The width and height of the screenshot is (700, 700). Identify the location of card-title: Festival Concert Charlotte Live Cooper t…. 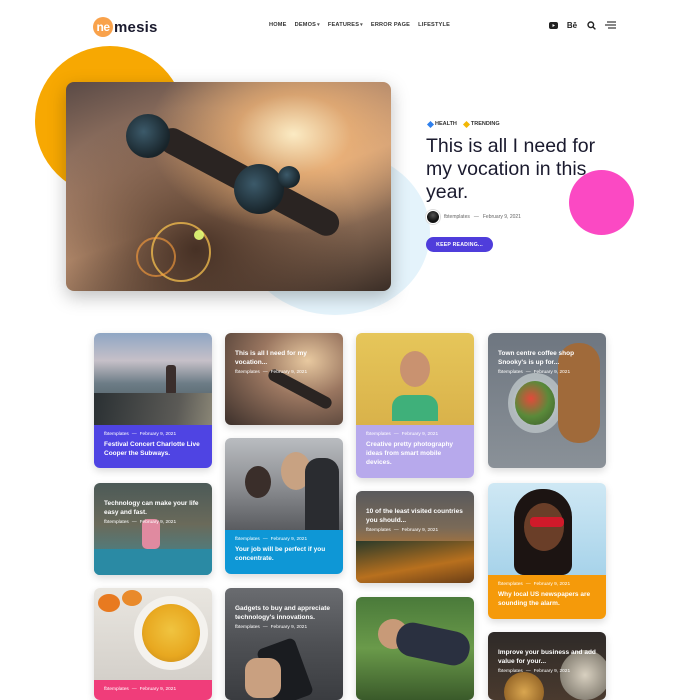
(153, 449).